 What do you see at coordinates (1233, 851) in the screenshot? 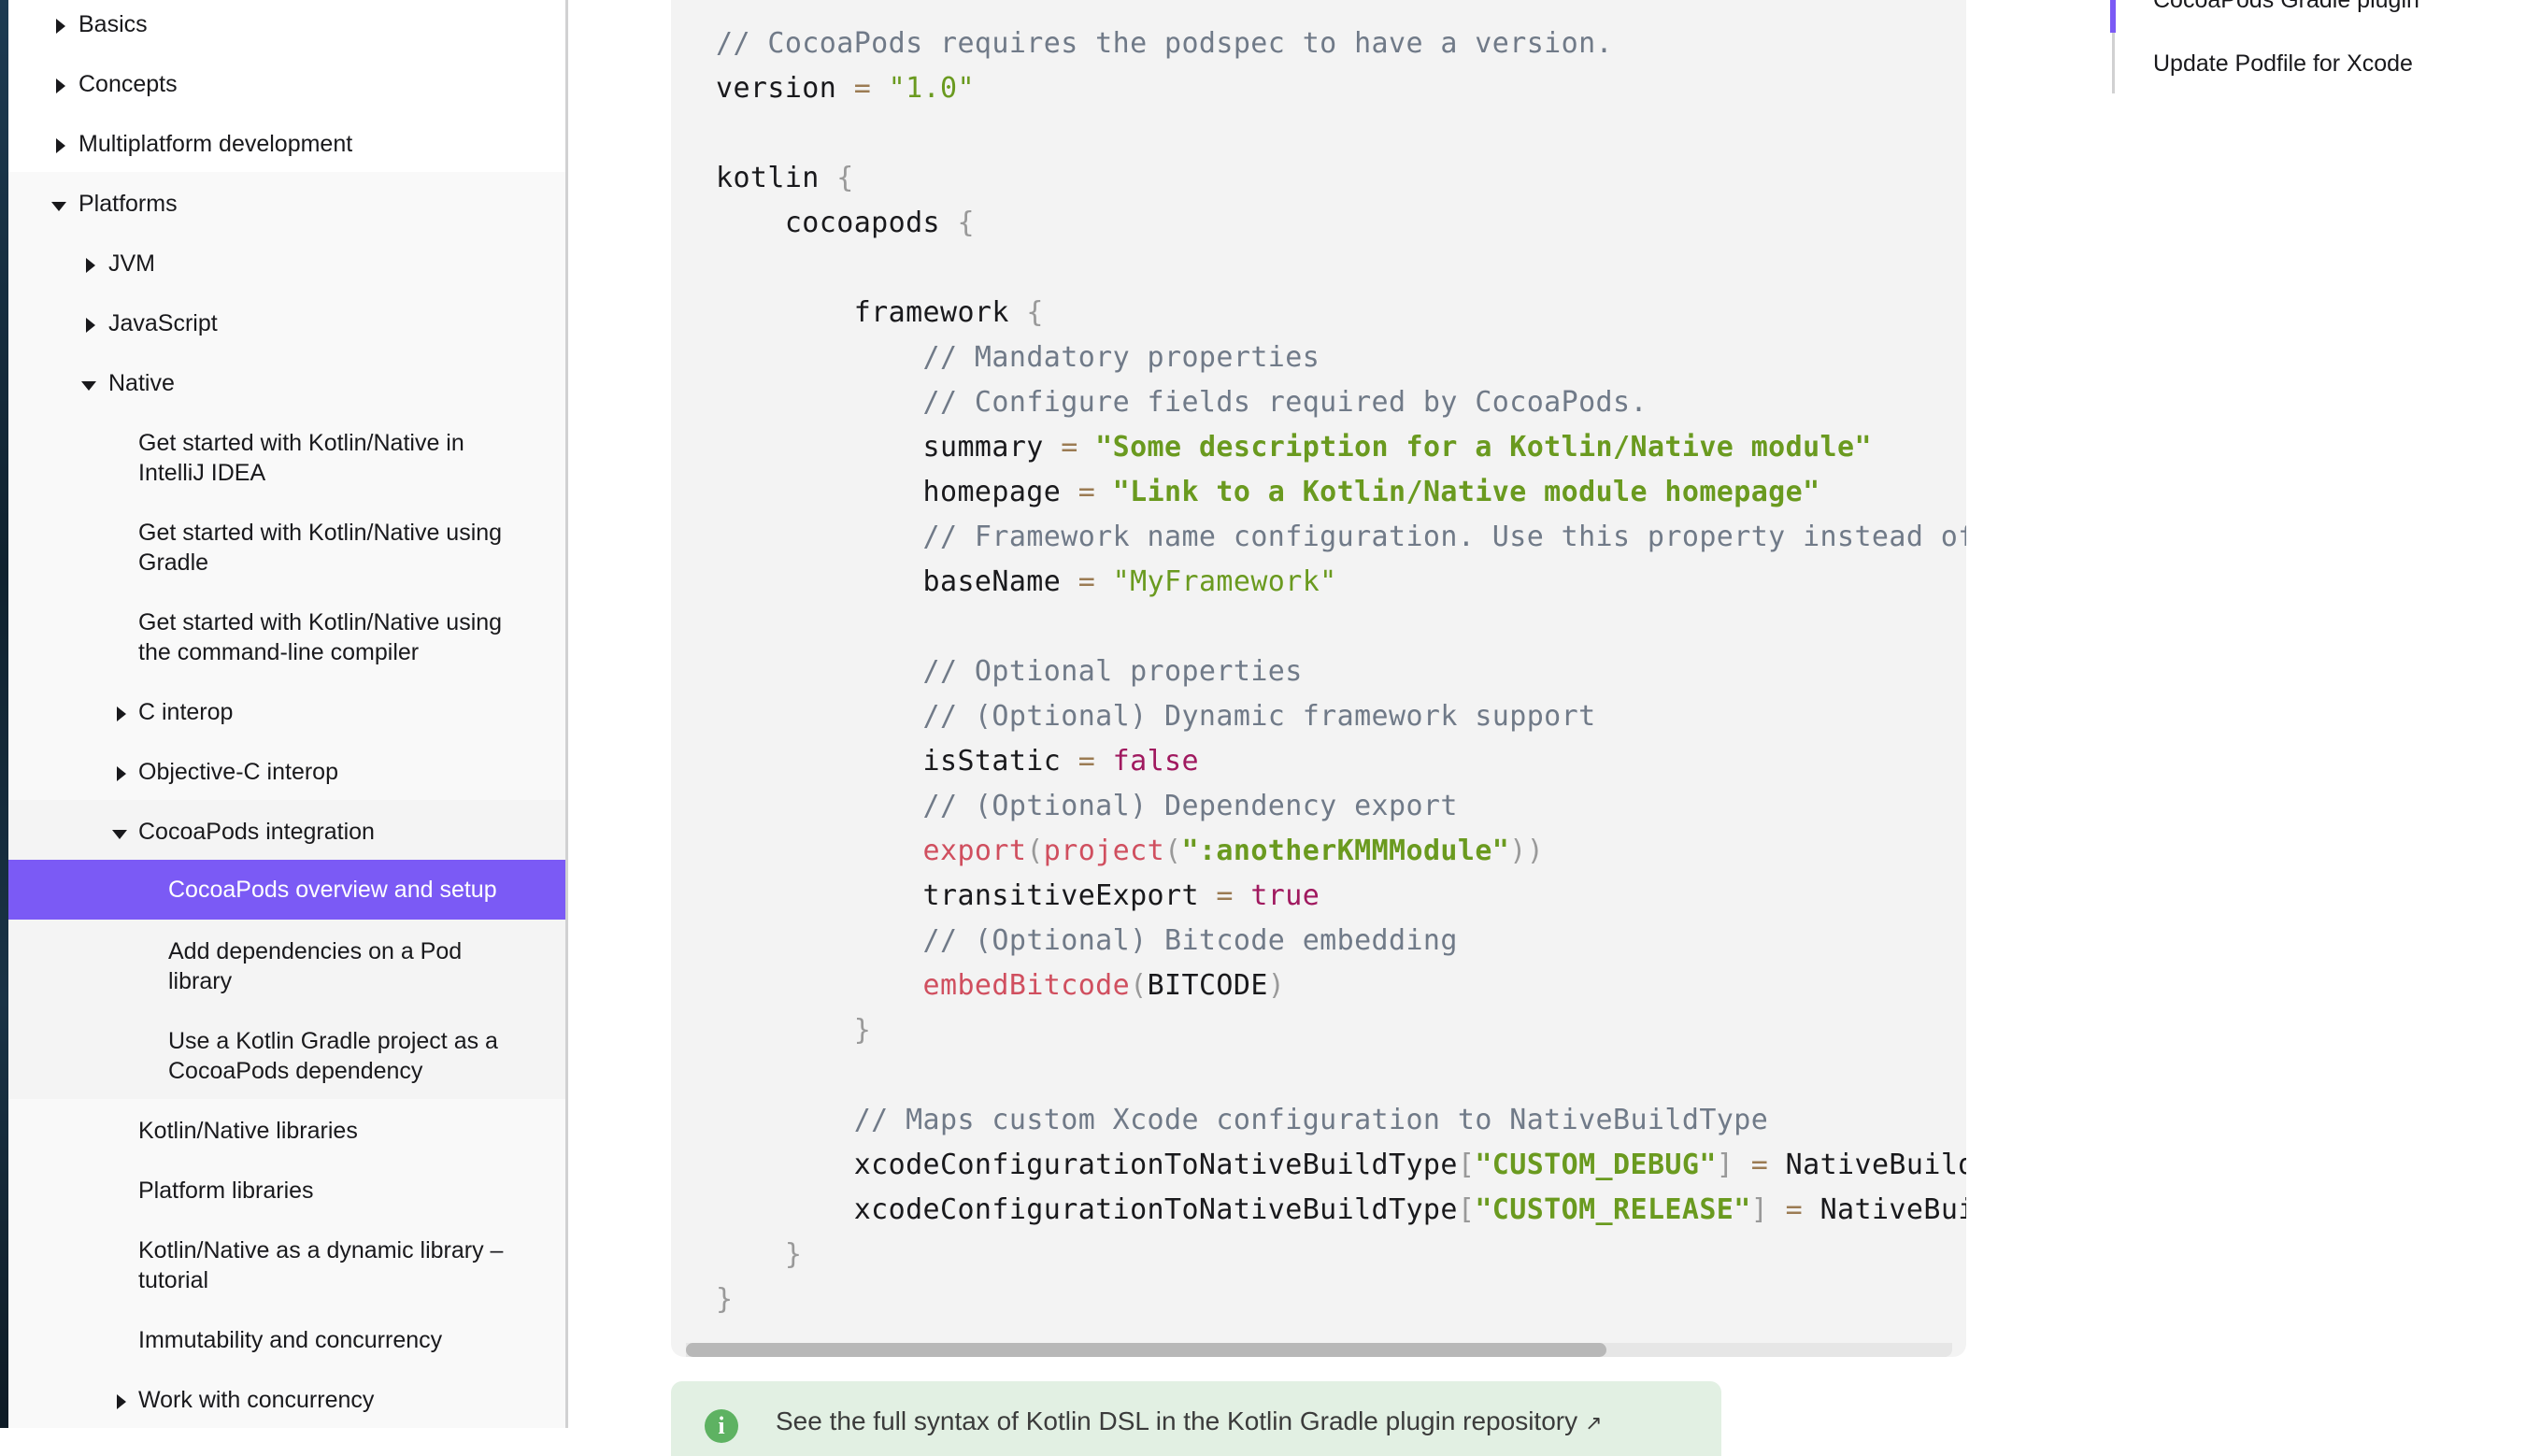
I see `code-line: export(project(":anotherKMMModule"))` at bounding box center [1233, 851].